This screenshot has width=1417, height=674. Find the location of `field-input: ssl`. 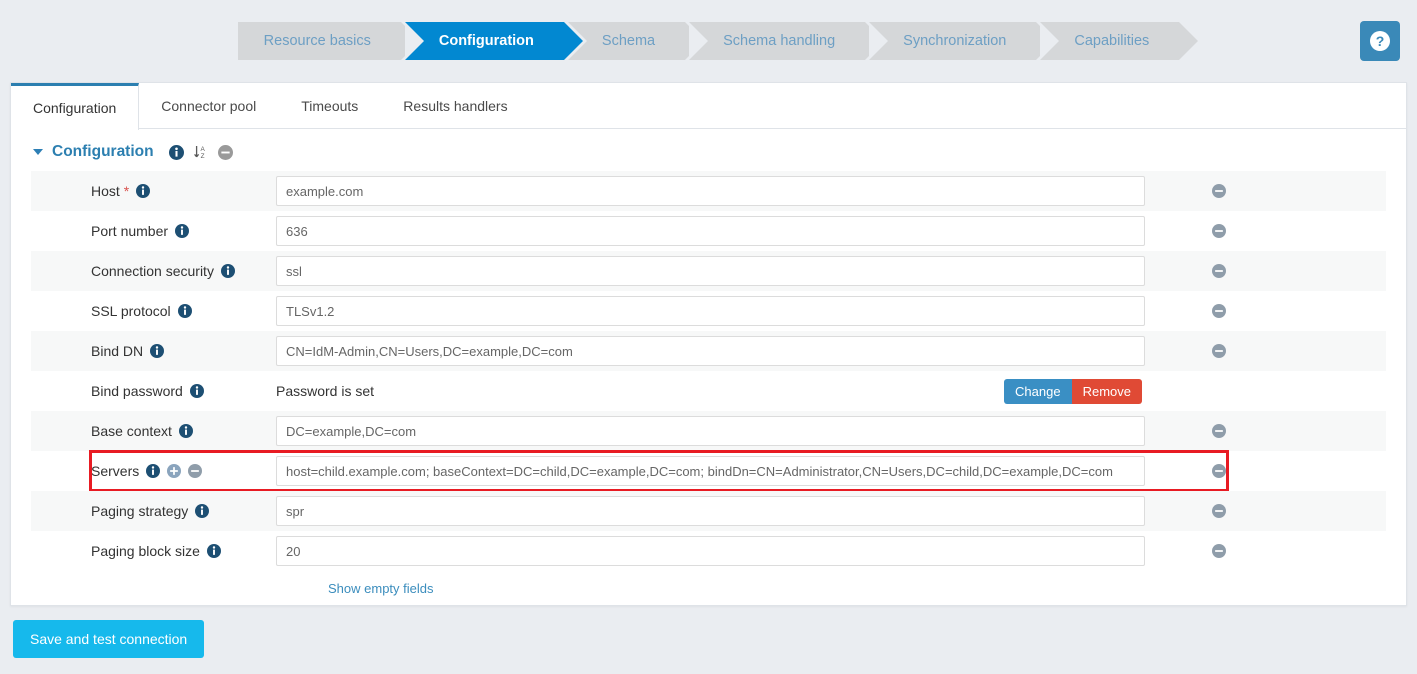

field-input: ssl is located at coordinates (710, 271).